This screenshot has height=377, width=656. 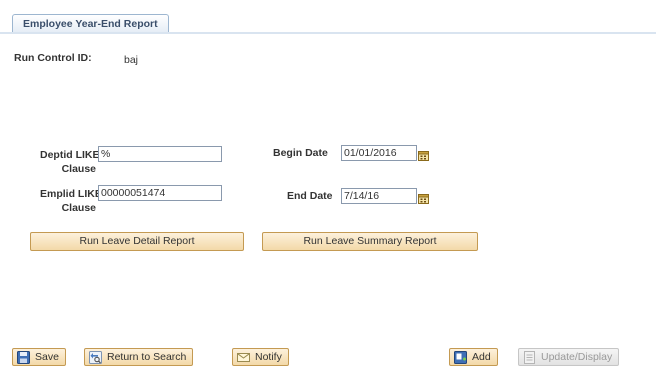 I want to click on begin-date-calendar-icon, so click(x=423, y=154).